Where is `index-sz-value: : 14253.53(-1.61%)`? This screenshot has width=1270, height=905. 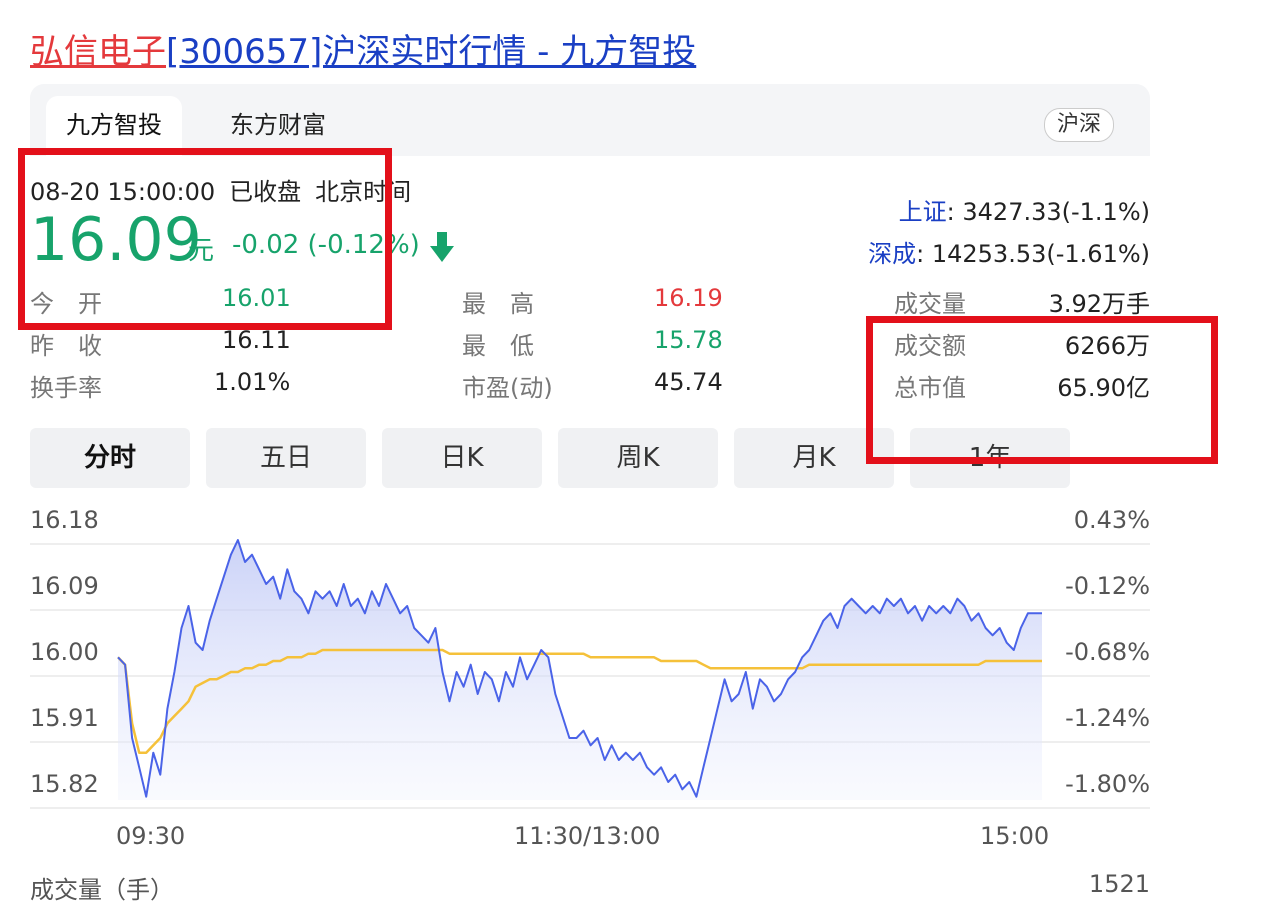
index-sz-value: : 14253.53(-1.61%) is located at coordinates (1033, 254).